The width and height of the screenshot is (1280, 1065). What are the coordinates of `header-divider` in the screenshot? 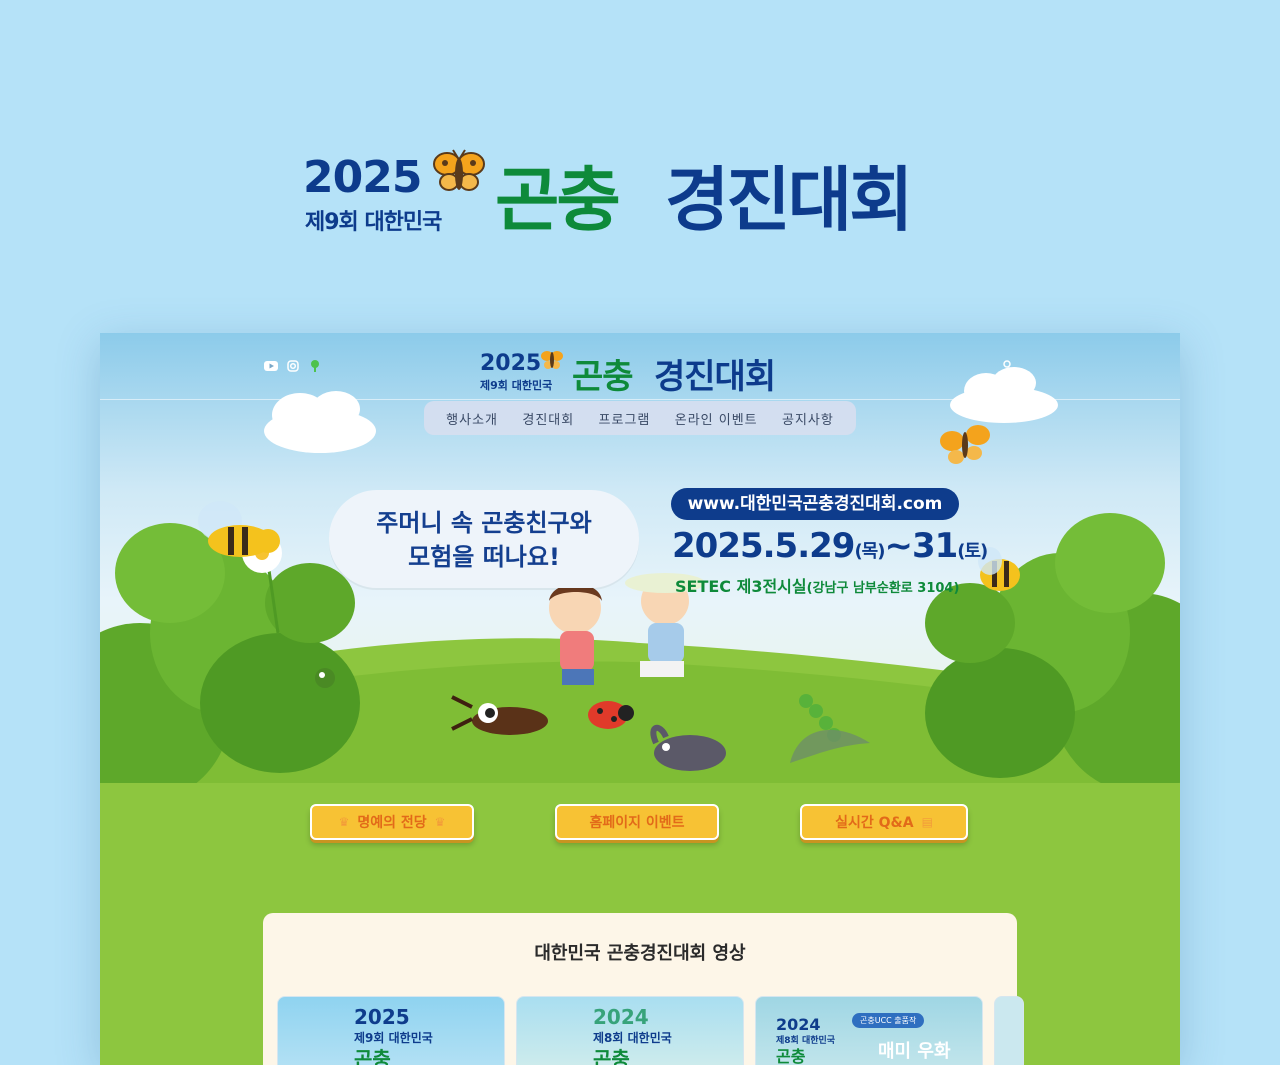 It's located at (640, 399).